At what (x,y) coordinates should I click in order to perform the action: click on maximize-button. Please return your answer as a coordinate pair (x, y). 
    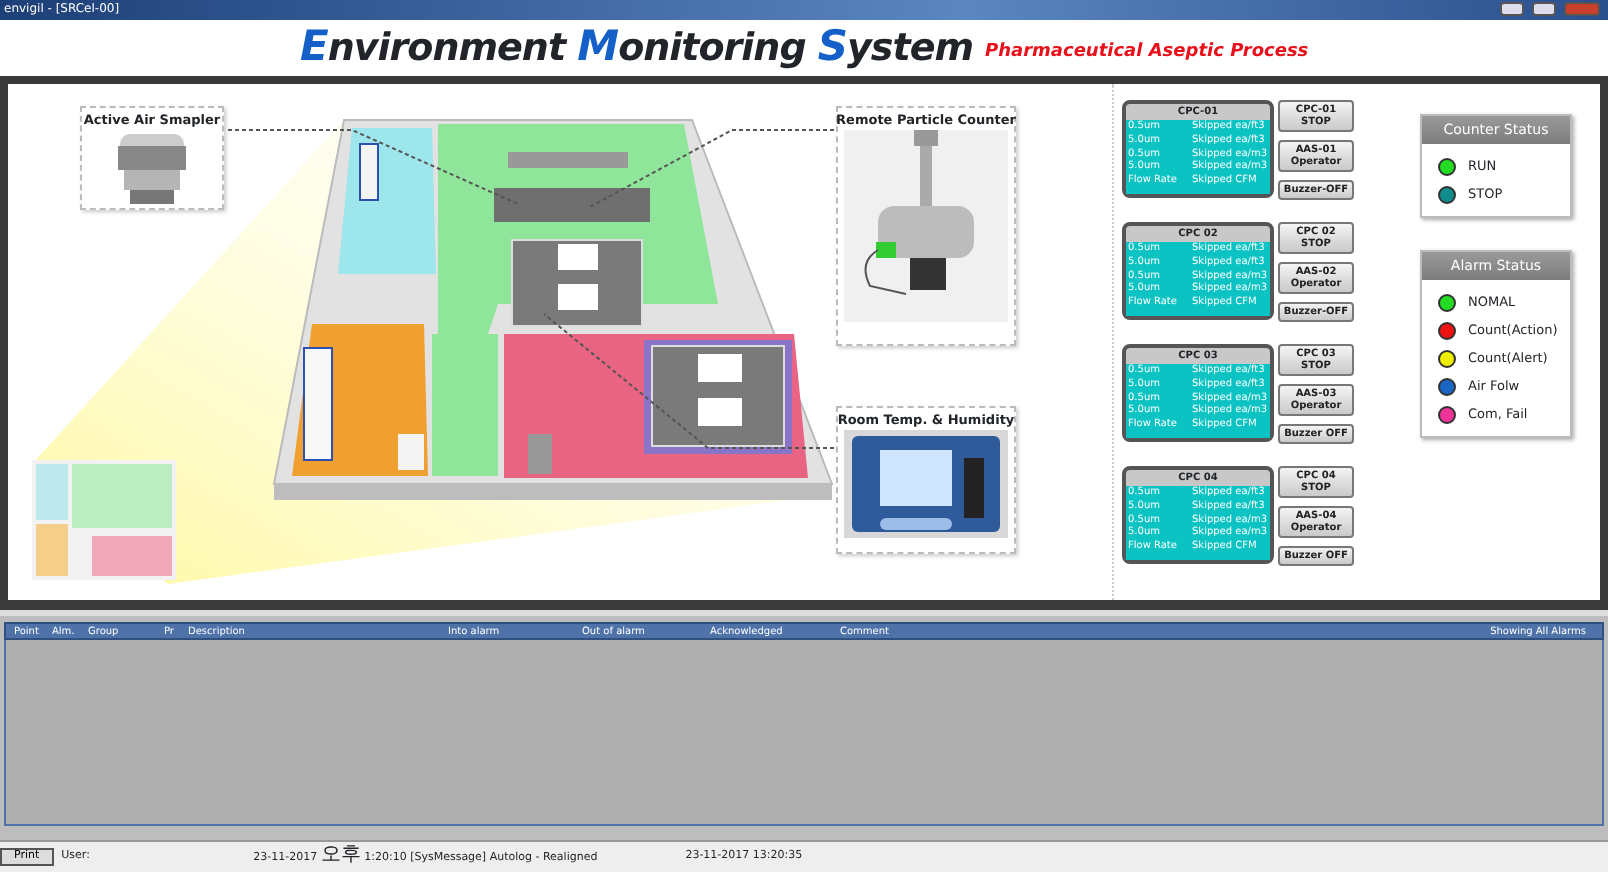
    Looking at the image, I should click on (1544, 9).